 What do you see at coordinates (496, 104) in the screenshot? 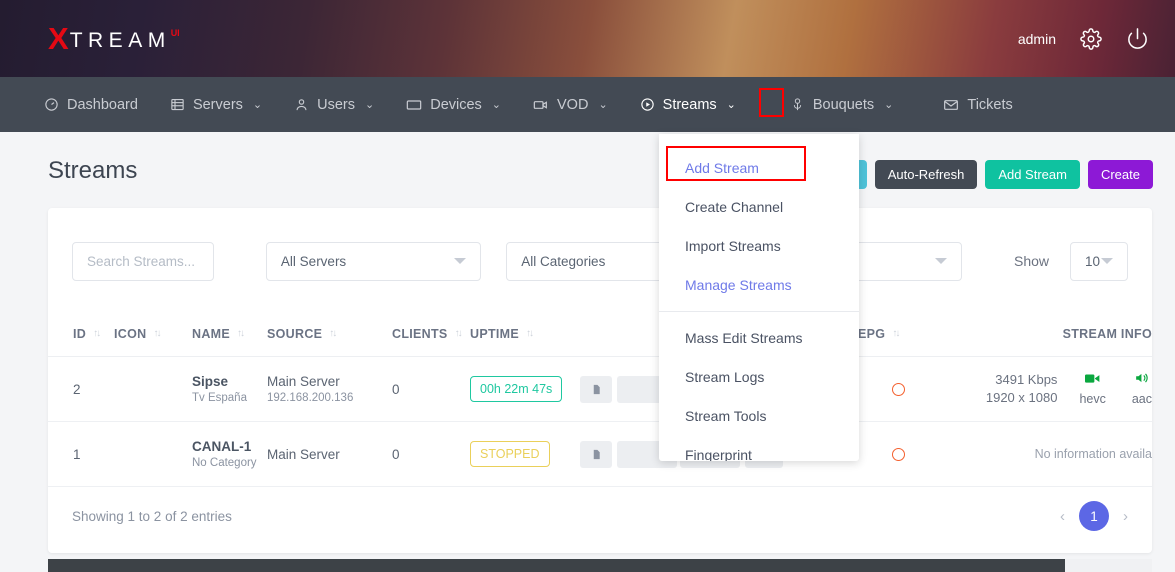
I see `chevron-down-icon-devices: ⌄` at bounding box center [496, 104].